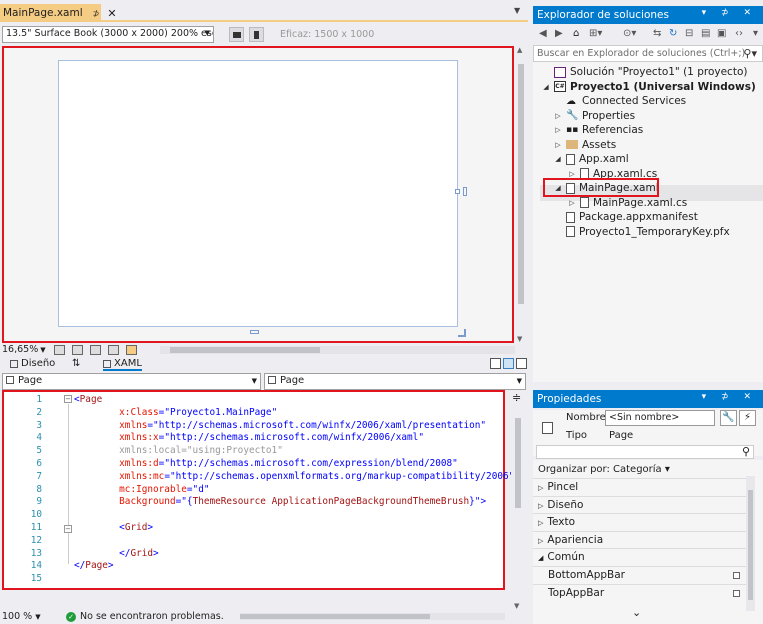 This screenshot has width=763, height=624. What do you see at coordinates (256, 34) in the screenshot?
I see `portrait-orientation-icon` at bounding box center [256, 34].